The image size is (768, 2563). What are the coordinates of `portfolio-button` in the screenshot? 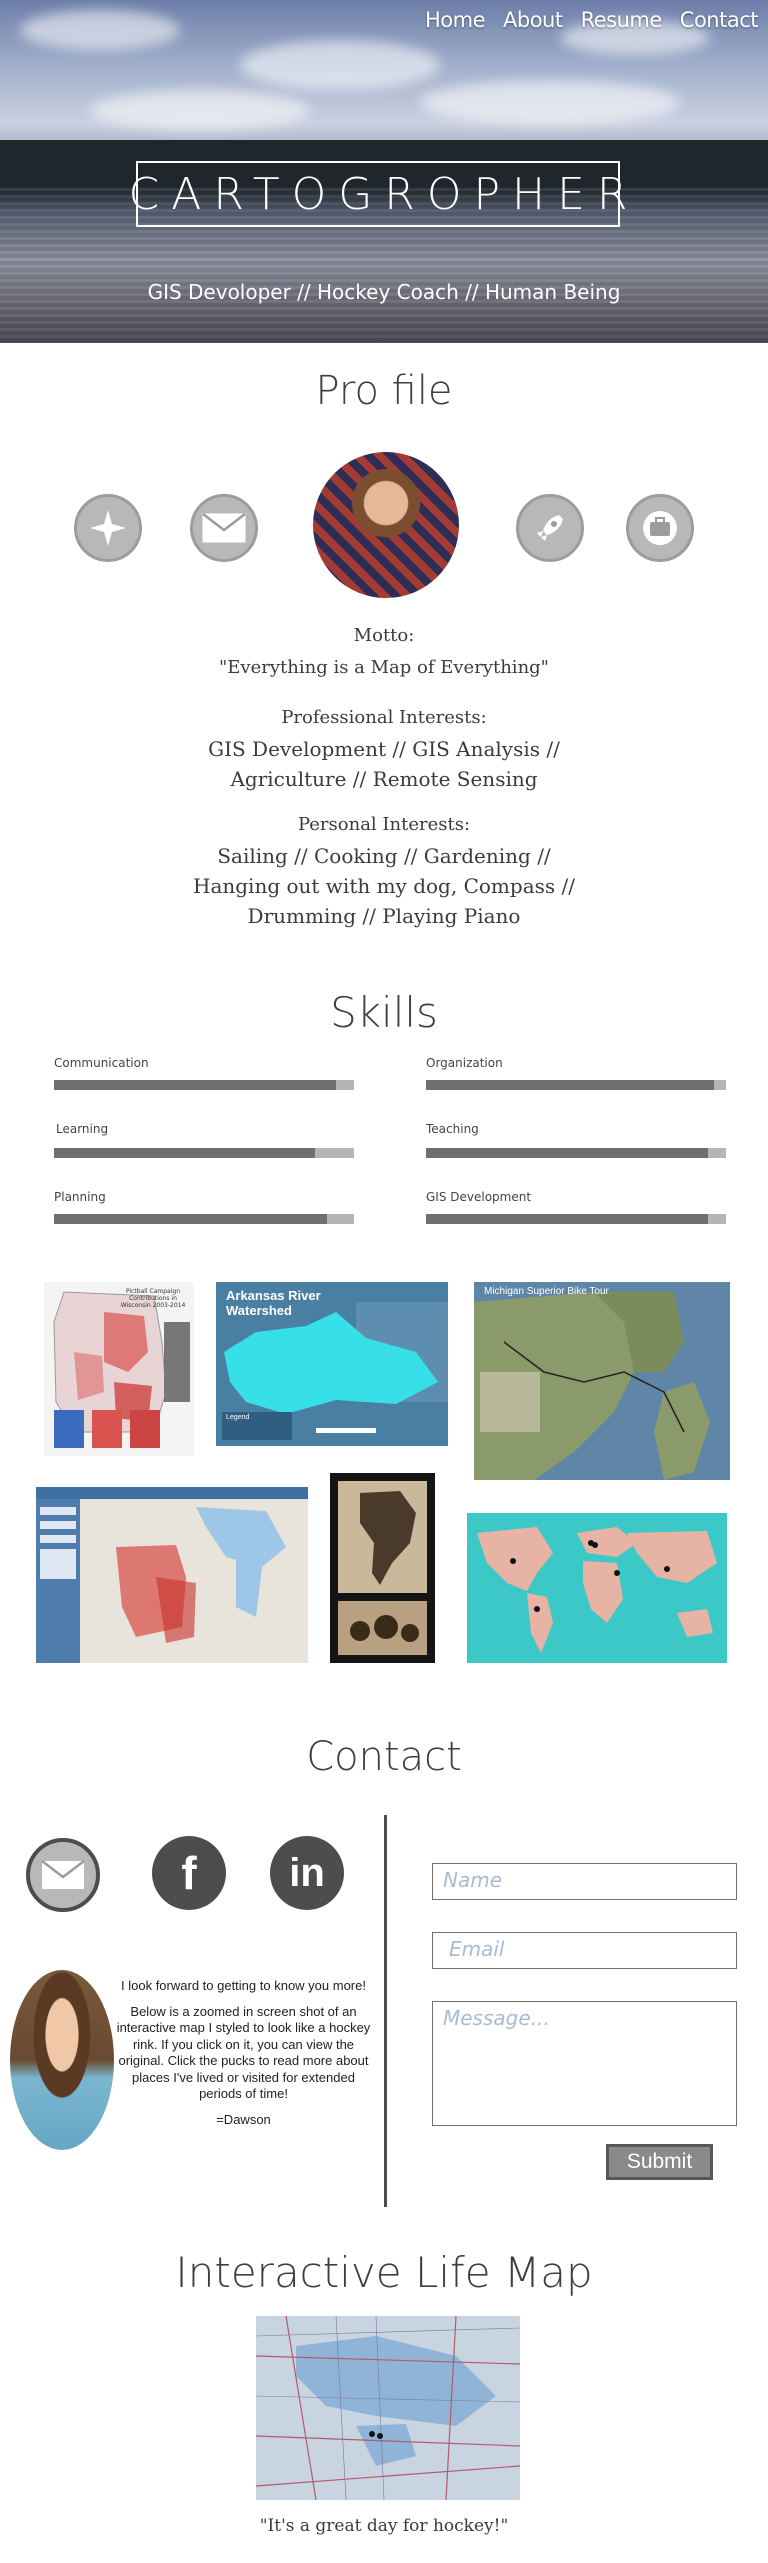 It's located at (550, 528).